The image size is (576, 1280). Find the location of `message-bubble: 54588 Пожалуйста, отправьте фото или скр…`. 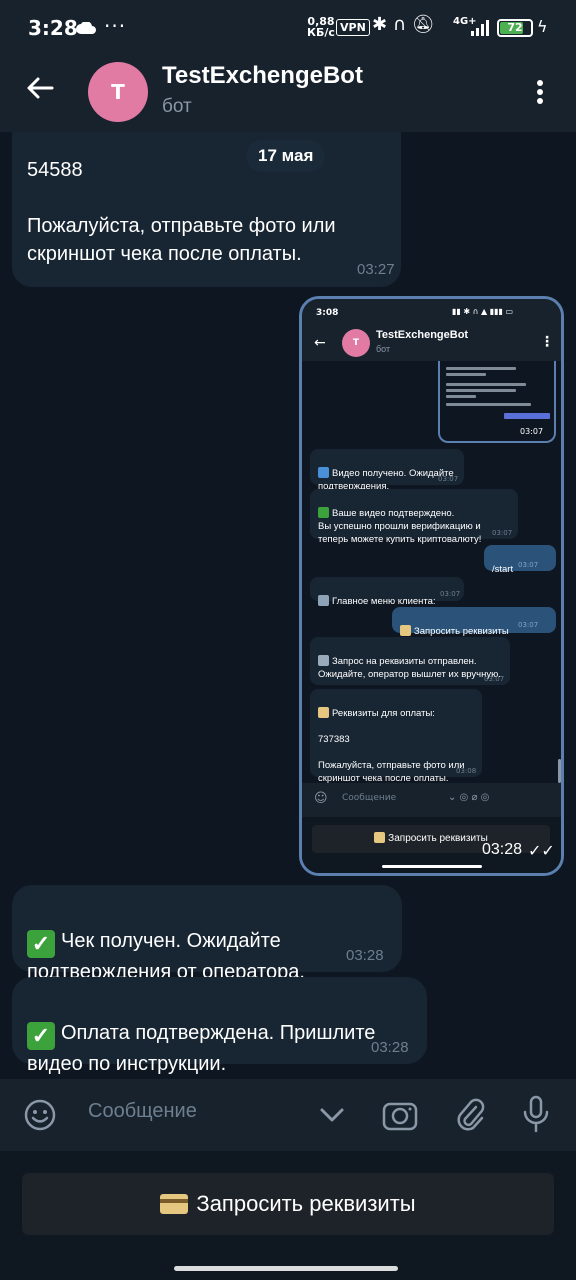

message-bubble: 54588 Пожалуйста, отправьте фото или скр… is located at coordinates (206, 209).